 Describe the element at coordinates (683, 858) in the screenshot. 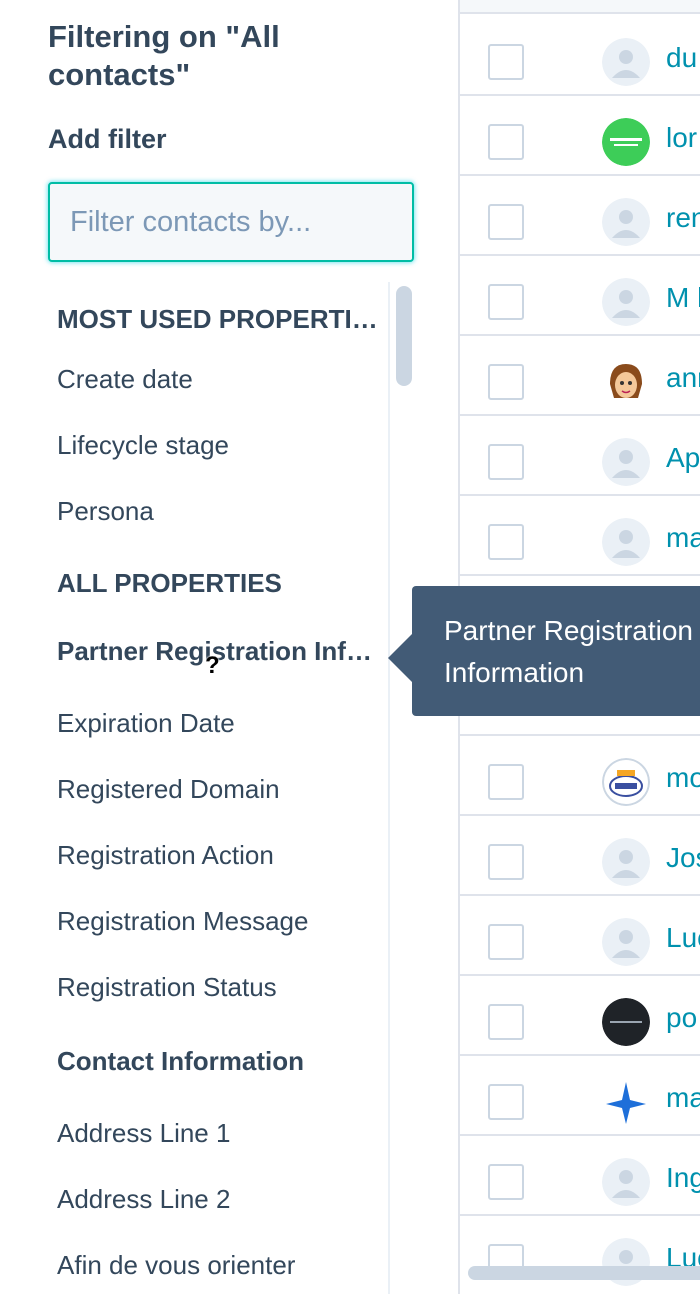

I see `contact-name-link: Jos` at that location.